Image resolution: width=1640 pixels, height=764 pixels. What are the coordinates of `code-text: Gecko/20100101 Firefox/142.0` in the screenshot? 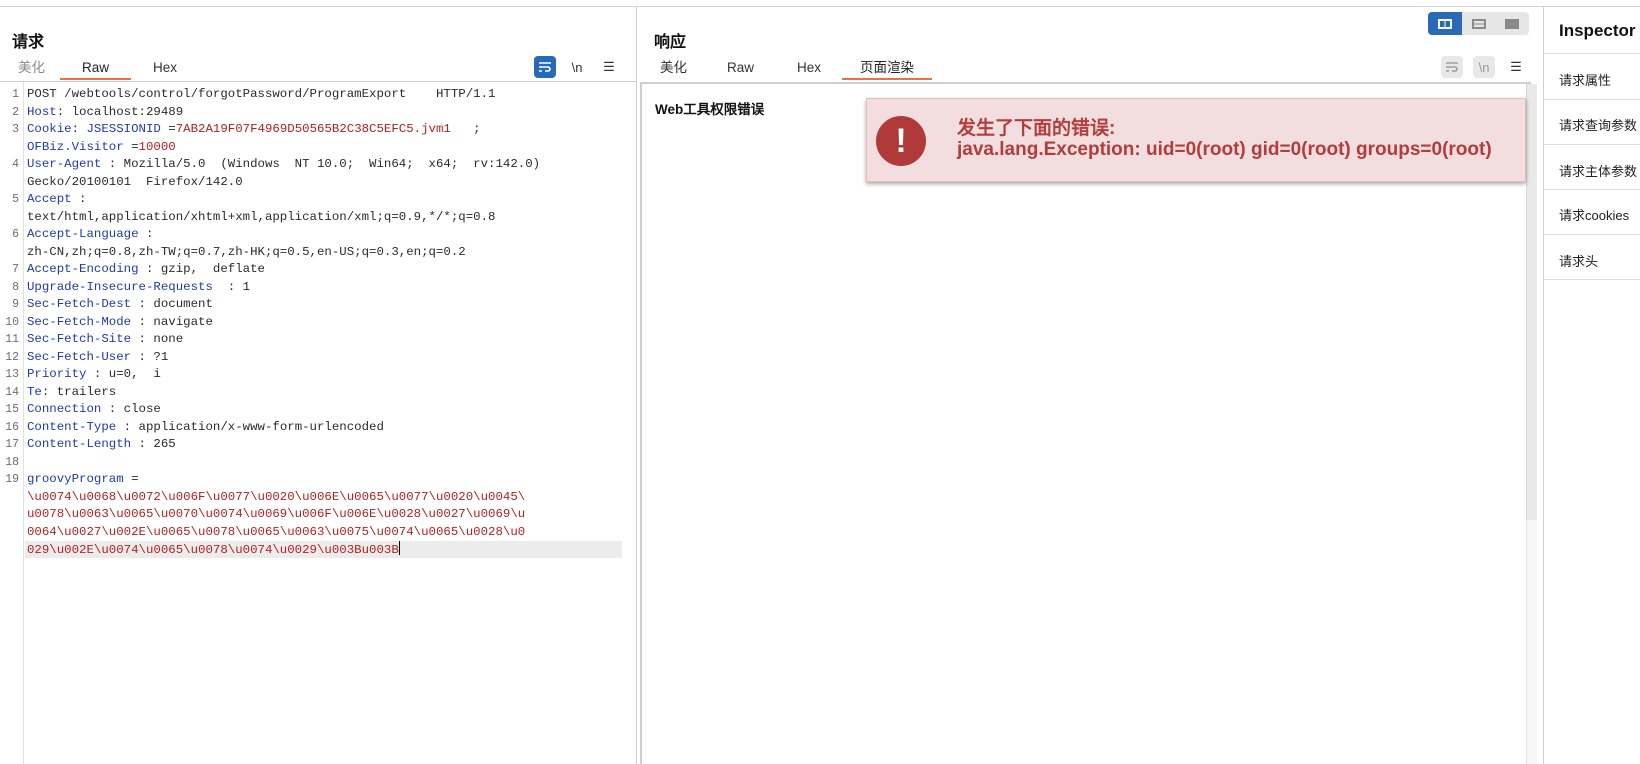 It's located at (135, 181).